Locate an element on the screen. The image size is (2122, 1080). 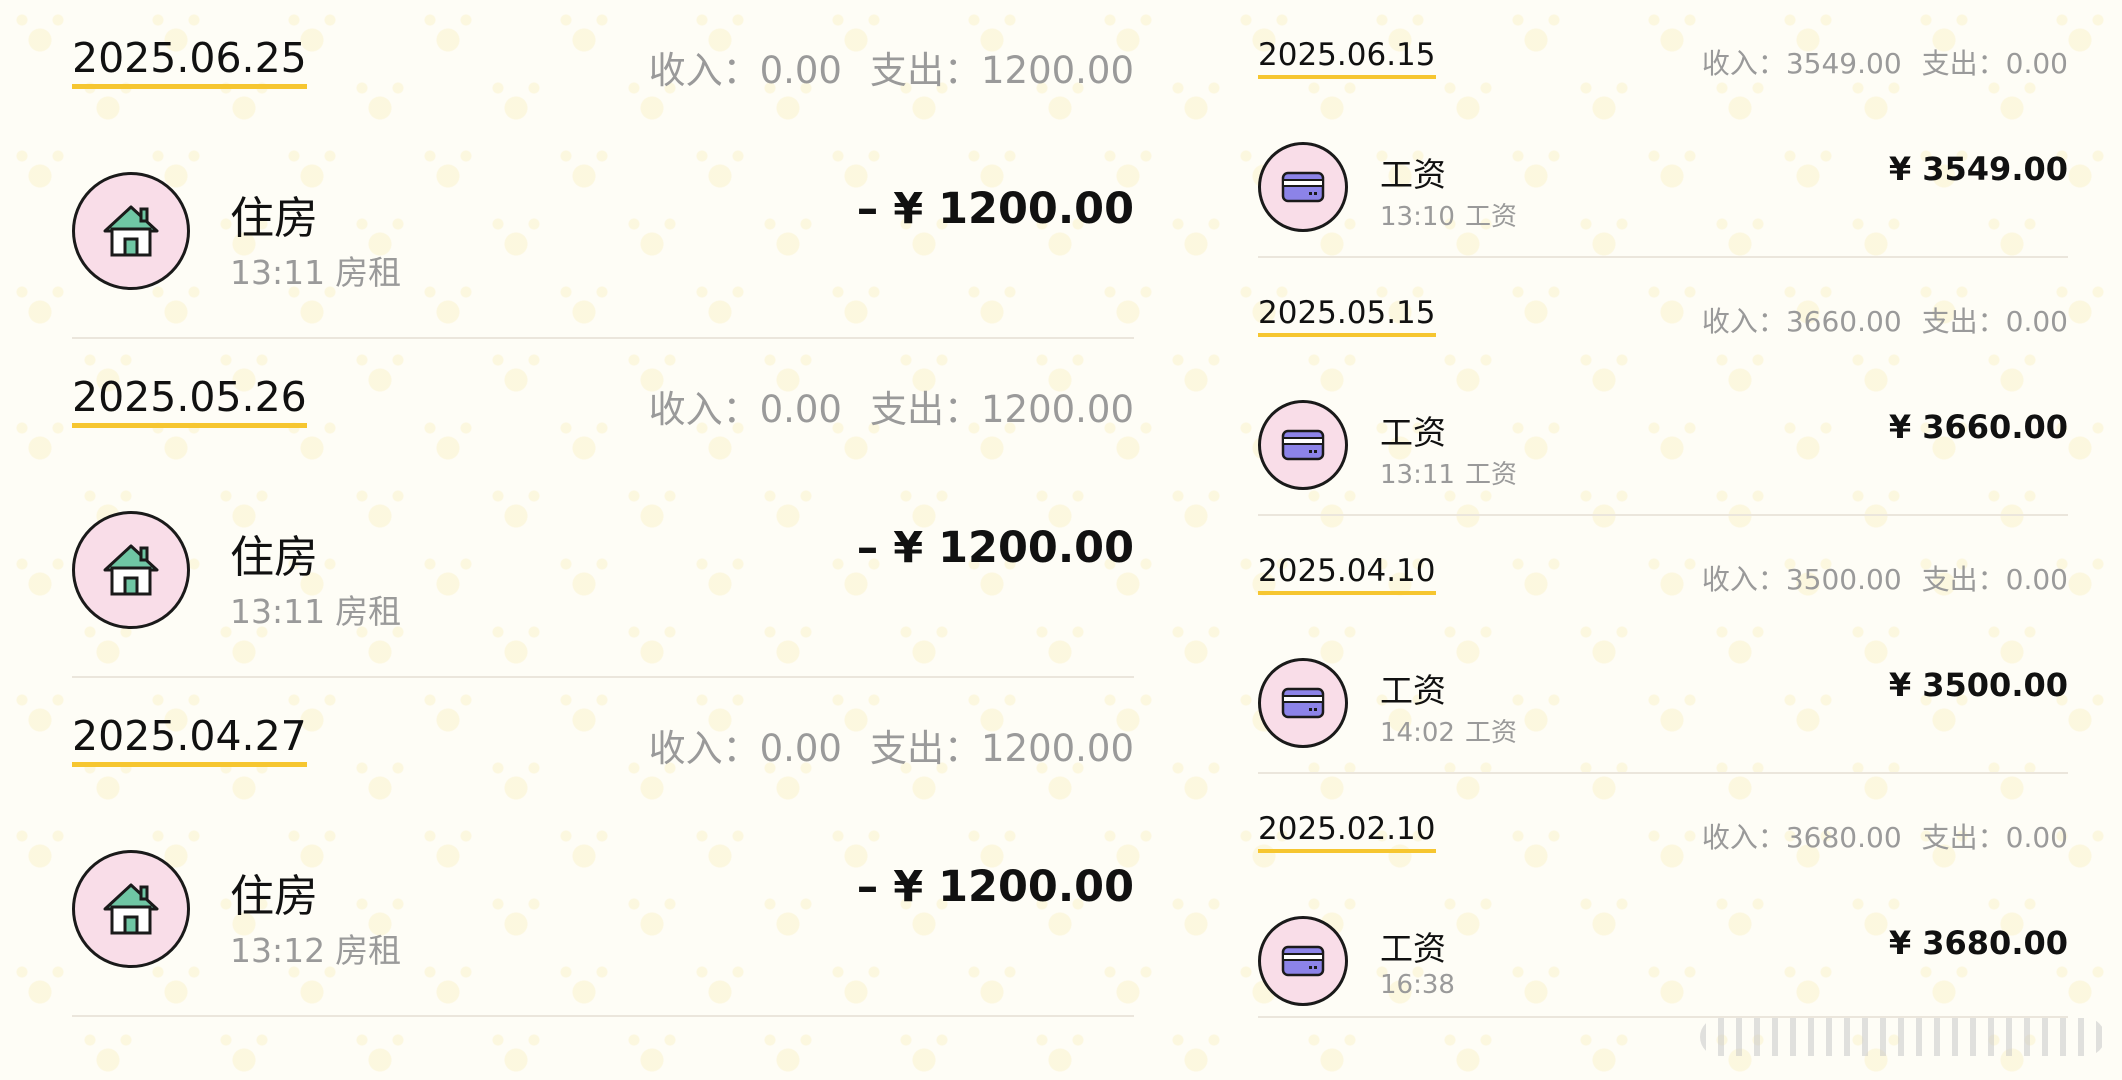
transaction-meta: 14:02 工资 is located at coordinates (1448, 730).